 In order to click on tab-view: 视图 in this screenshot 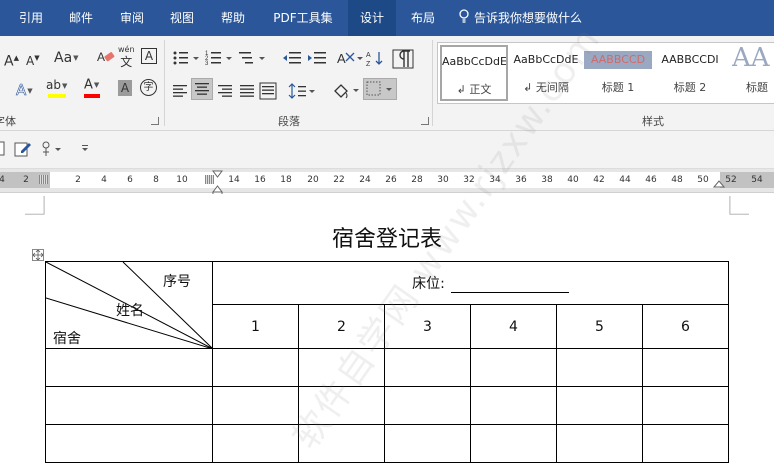, I will do `click(182, 18)`.